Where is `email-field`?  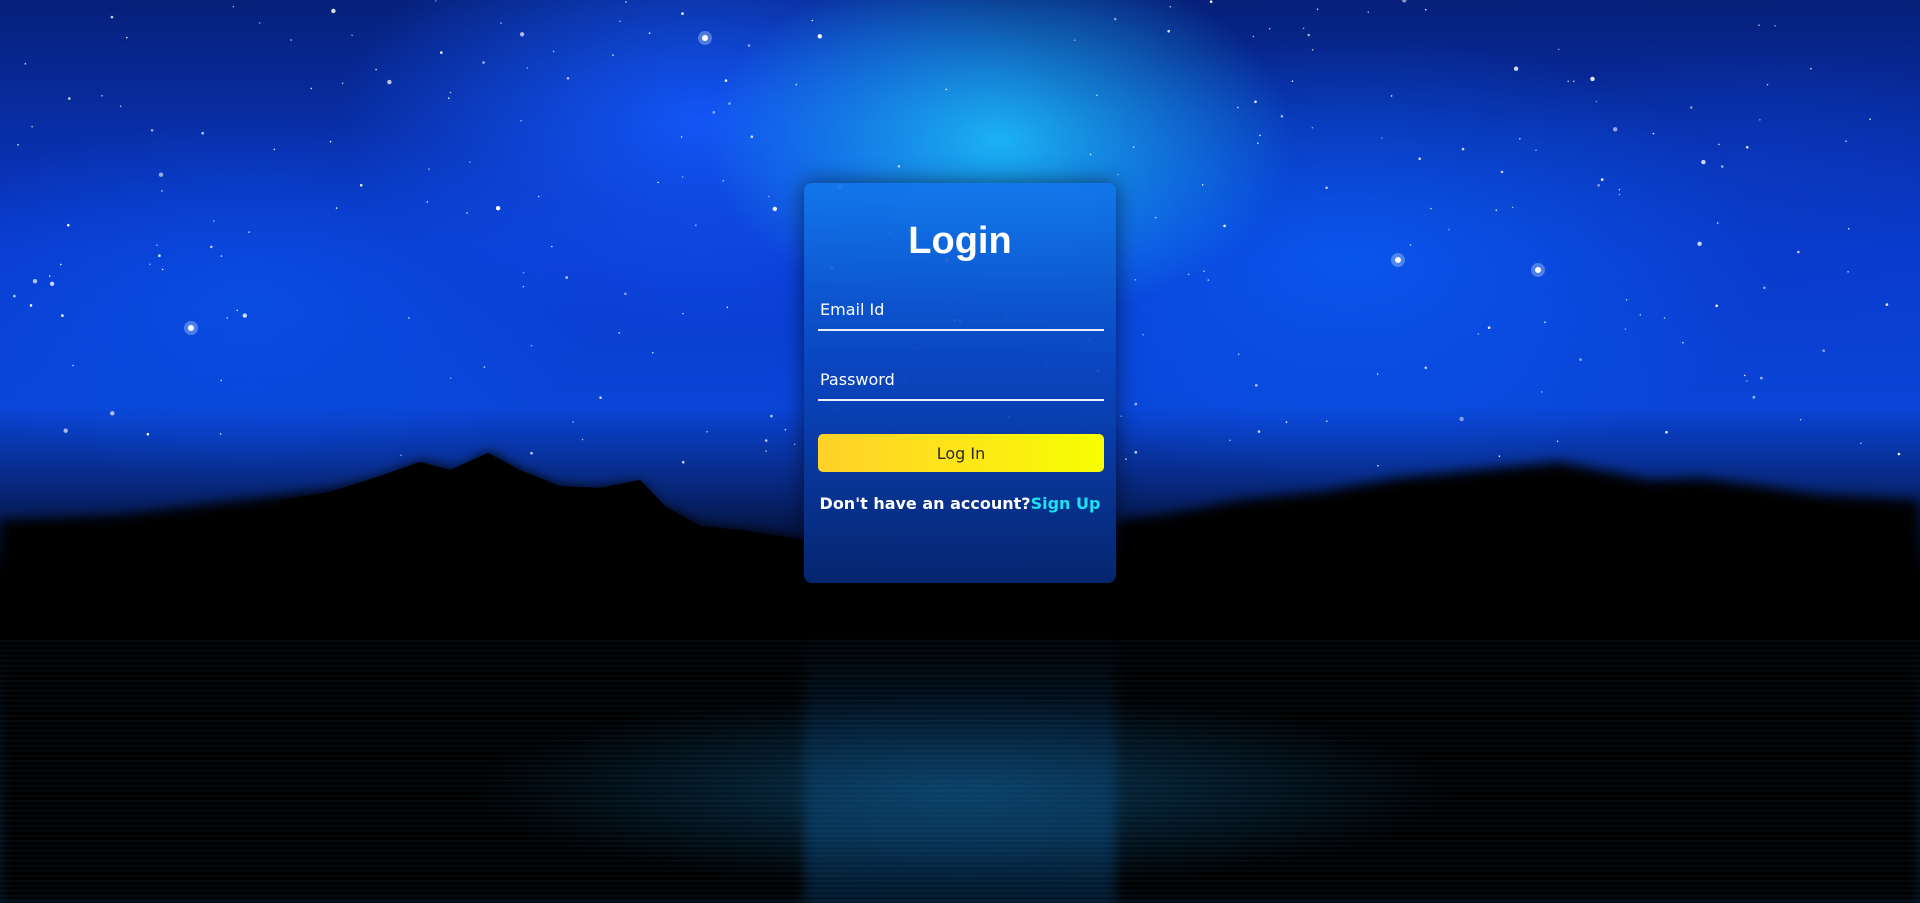 email-field is located at coordinates (961, 310).